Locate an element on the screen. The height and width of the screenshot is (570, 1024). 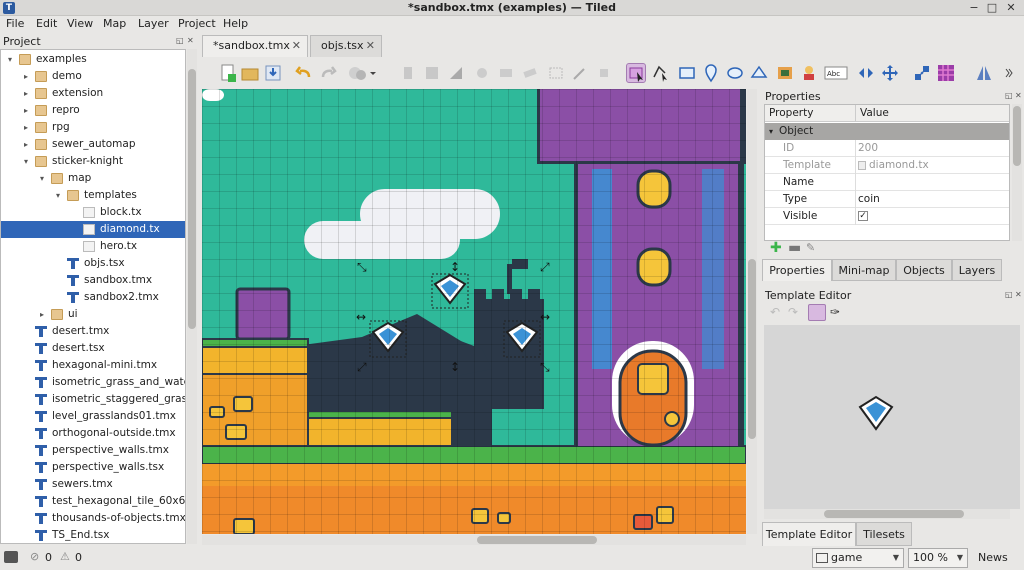
template-scrollbar-thumb is located at coordinates (894, 514).